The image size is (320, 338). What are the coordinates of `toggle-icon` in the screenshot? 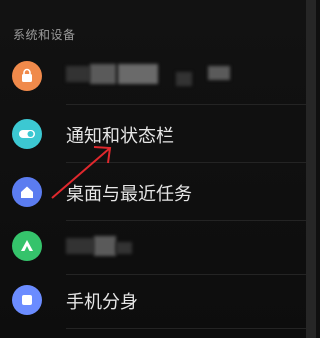 It's located at (27, 134).